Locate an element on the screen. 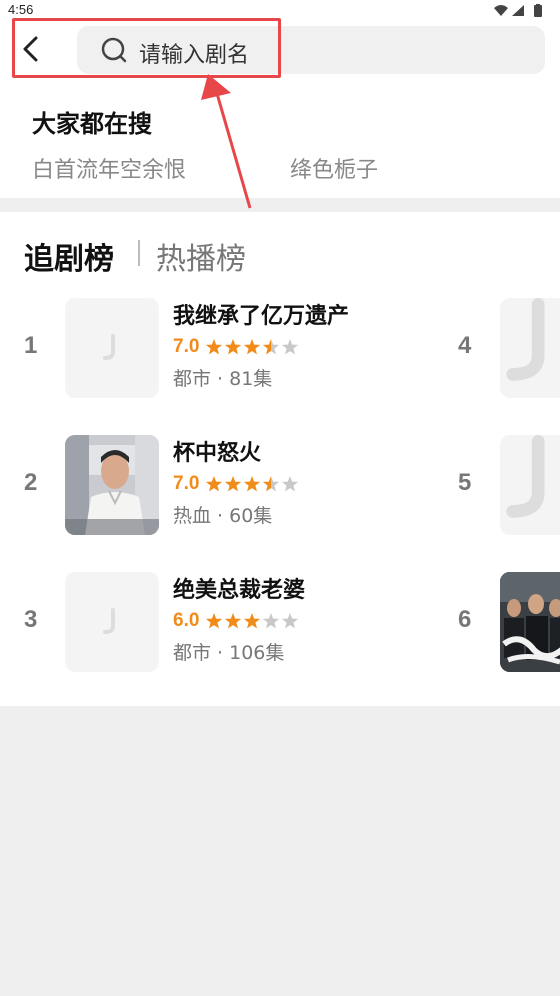 The width and height of the screenshot is (560, 996). rank-number: 4 is located at coordinates (465, 345).